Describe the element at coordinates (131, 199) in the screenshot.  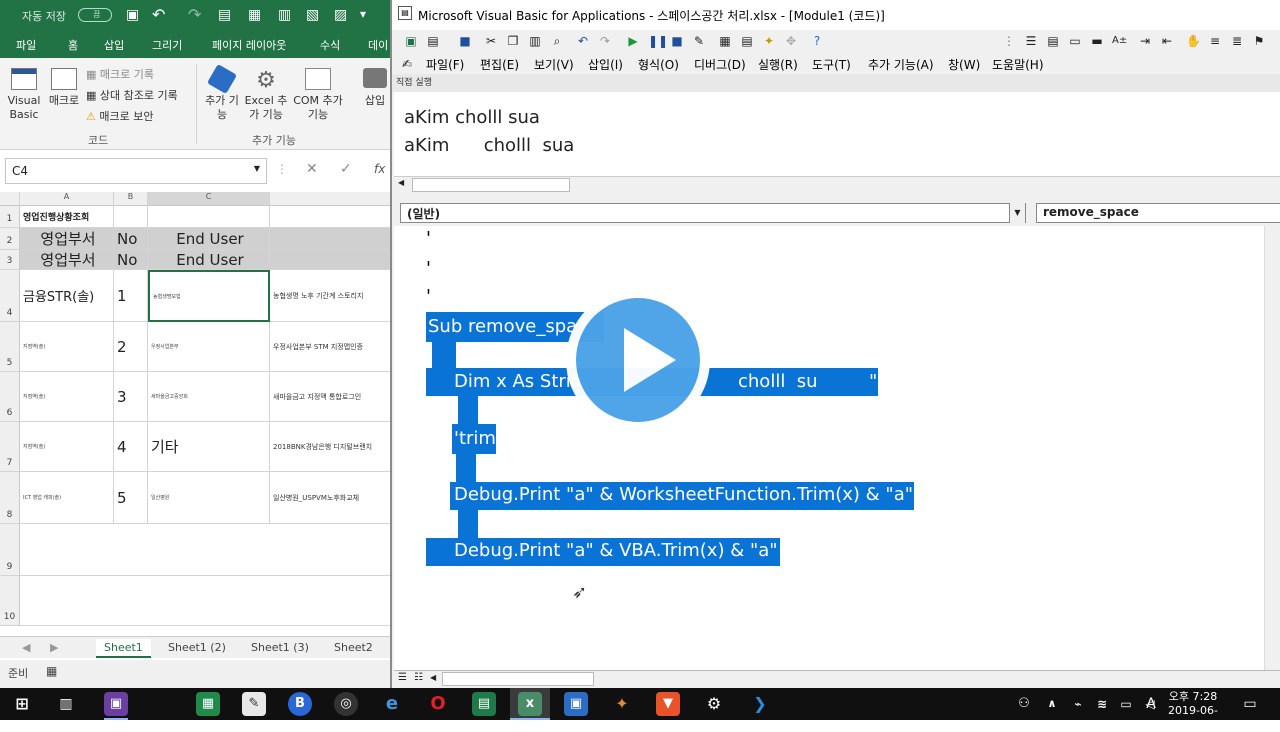
I see `column-header-b: B` at that location.